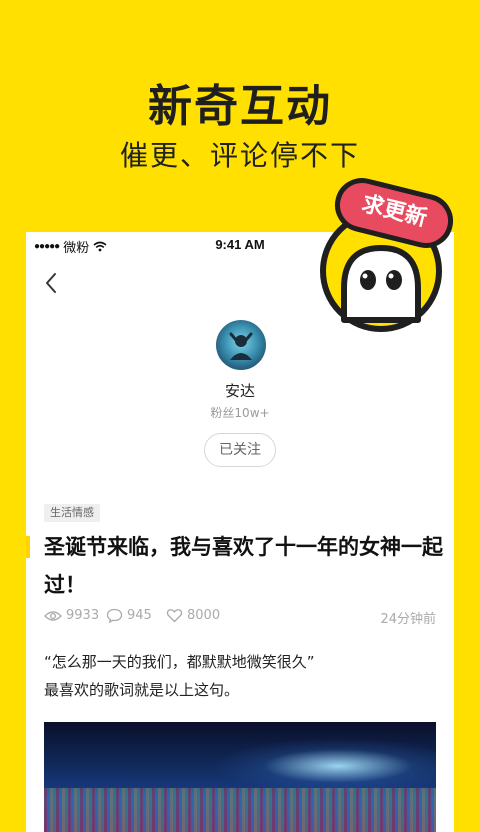 The width and height of the screenshot is (480, 832). What do you see at coordinates (114, 615) in the screenshot?
I see `comment-icon` at bounding box center [114, 615].